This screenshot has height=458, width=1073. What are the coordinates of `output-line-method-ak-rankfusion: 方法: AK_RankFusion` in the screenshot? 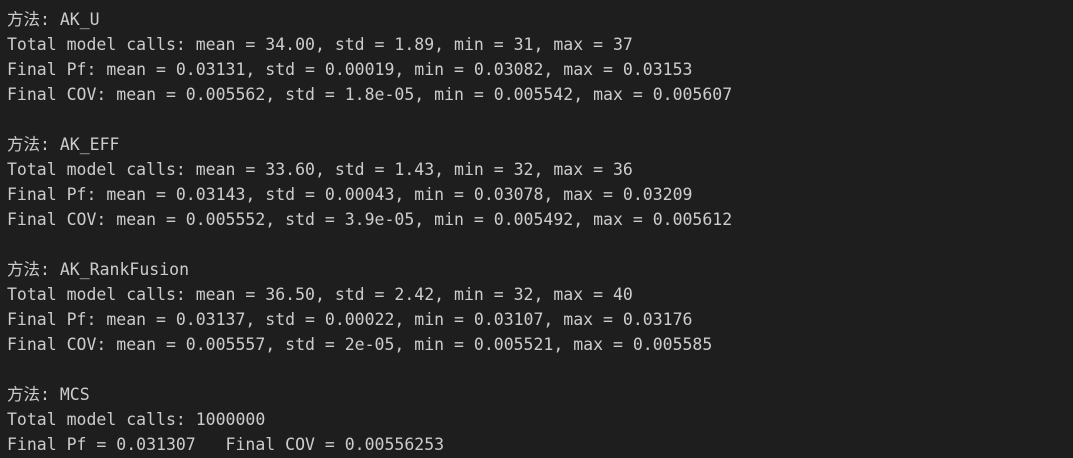 It's located at (98, 269).